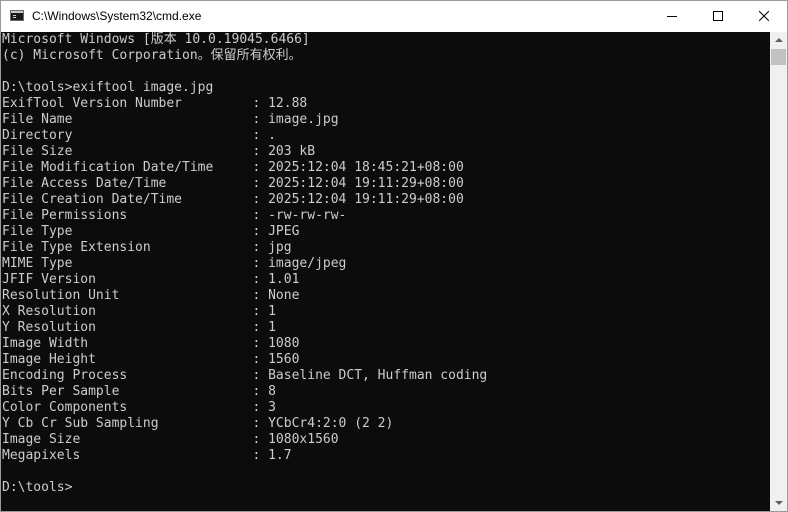 This screenshot has height=512, width=788. I want to click on console-line: File Permissions : -rw-rw-rw-, so click(174, 215).